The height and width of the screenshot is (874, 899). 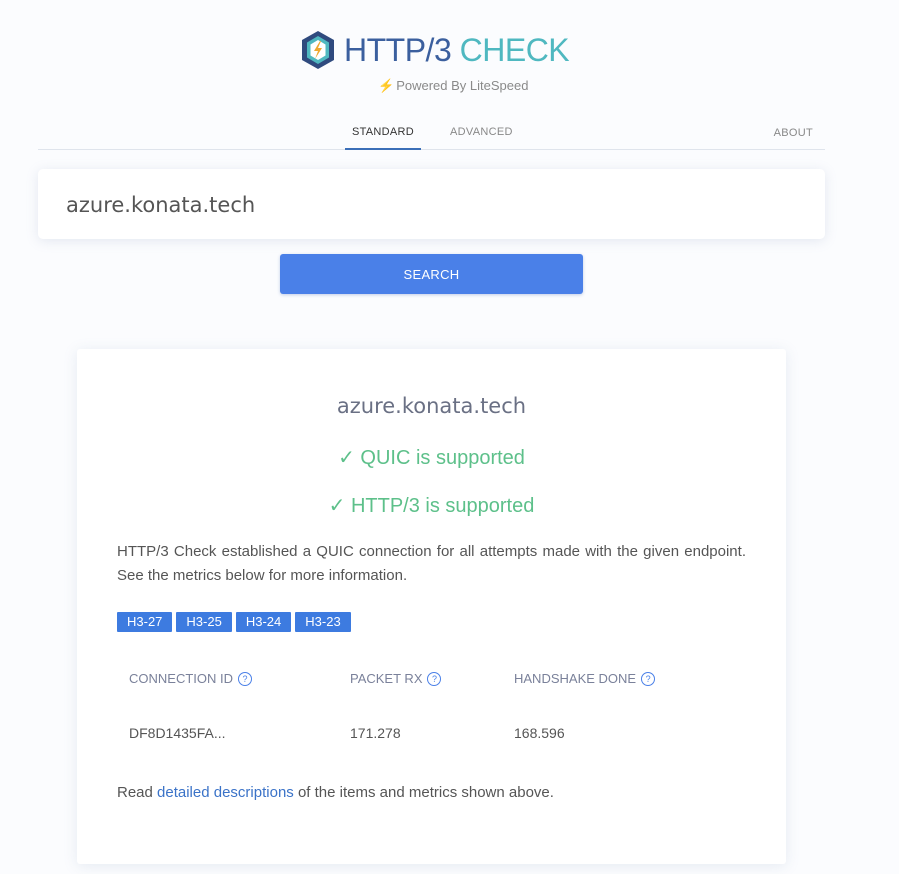 What do you see at coordinates (225, 792) in the screenshot?
I see `detailed-descriptions-link: detailed descriptions` at bounding box center [225, 792].